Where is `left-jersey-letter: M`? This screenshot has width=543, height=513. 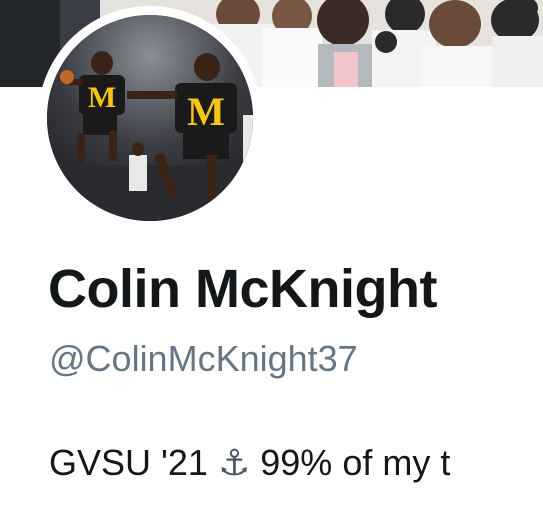 left-jersey-letter: M is located at coordinates (102, 97).